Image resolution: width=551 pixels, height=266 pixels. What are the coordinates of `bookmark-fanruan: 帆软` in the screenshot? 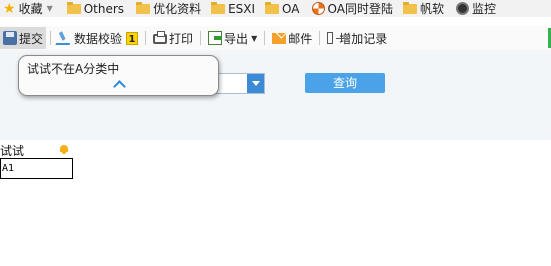 It's located at (423, 8).